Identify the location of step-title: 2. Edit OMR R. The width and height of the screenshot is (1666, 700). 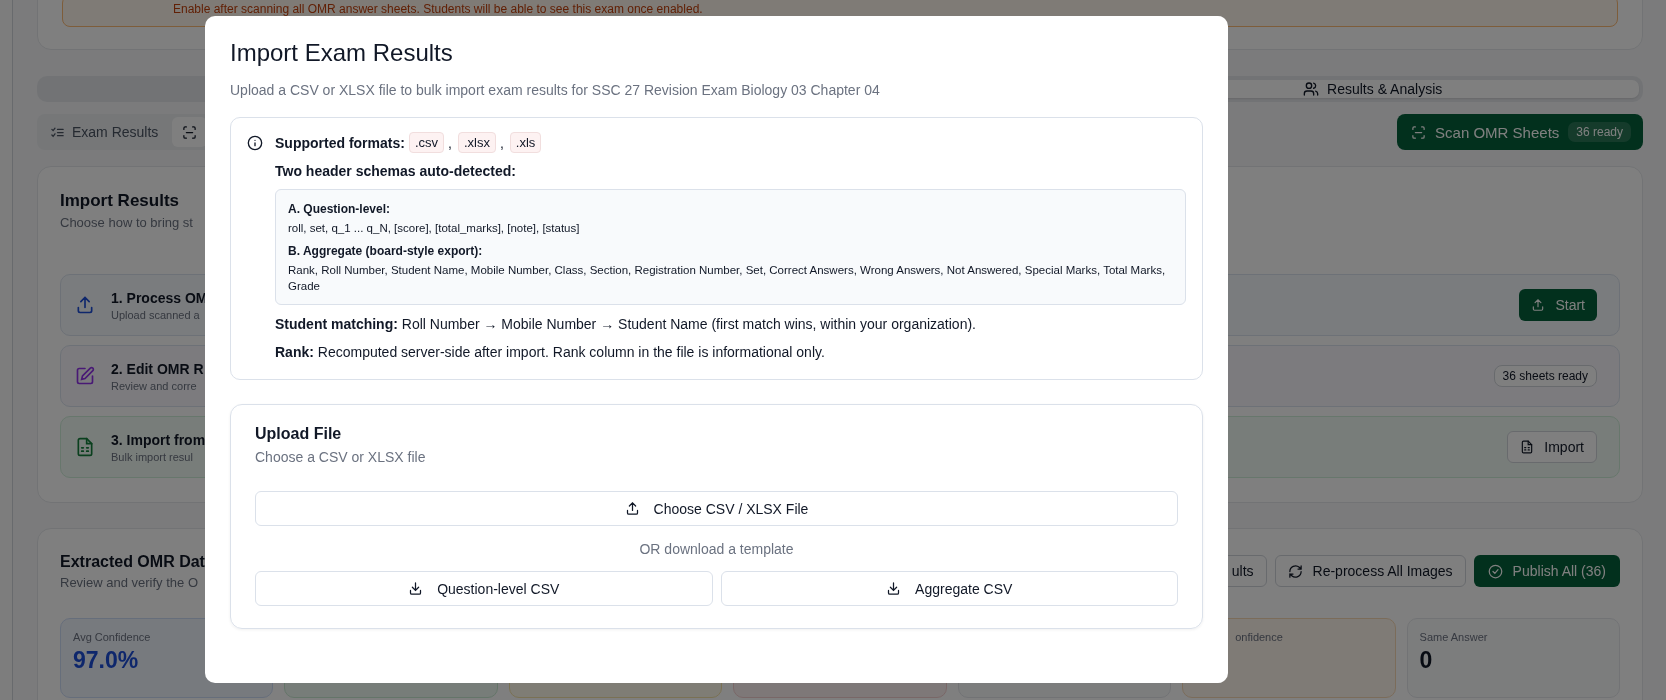
(157, 368).